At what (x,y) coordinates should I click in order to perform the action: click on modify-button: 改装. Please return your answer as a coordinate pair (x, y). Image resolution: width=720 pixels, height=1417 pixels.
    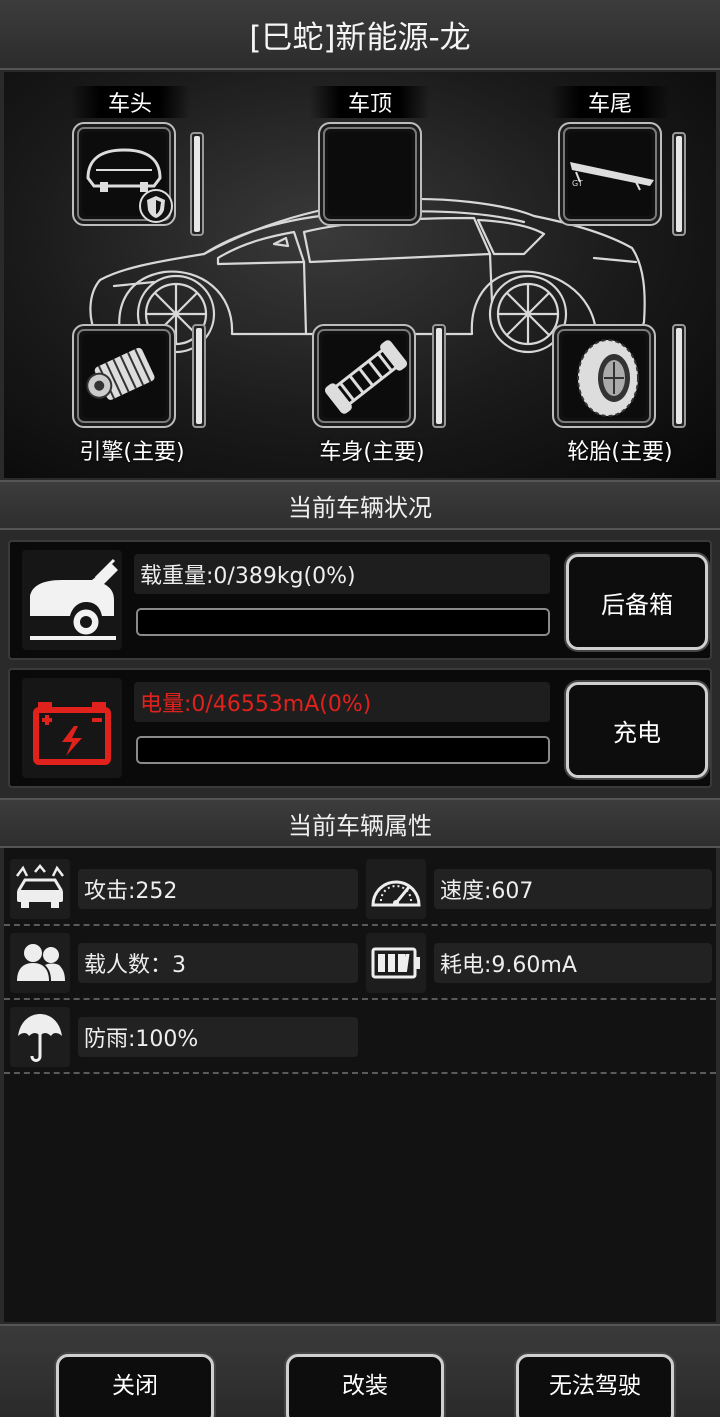
    Looking at the image, I should click on (365, 1385).